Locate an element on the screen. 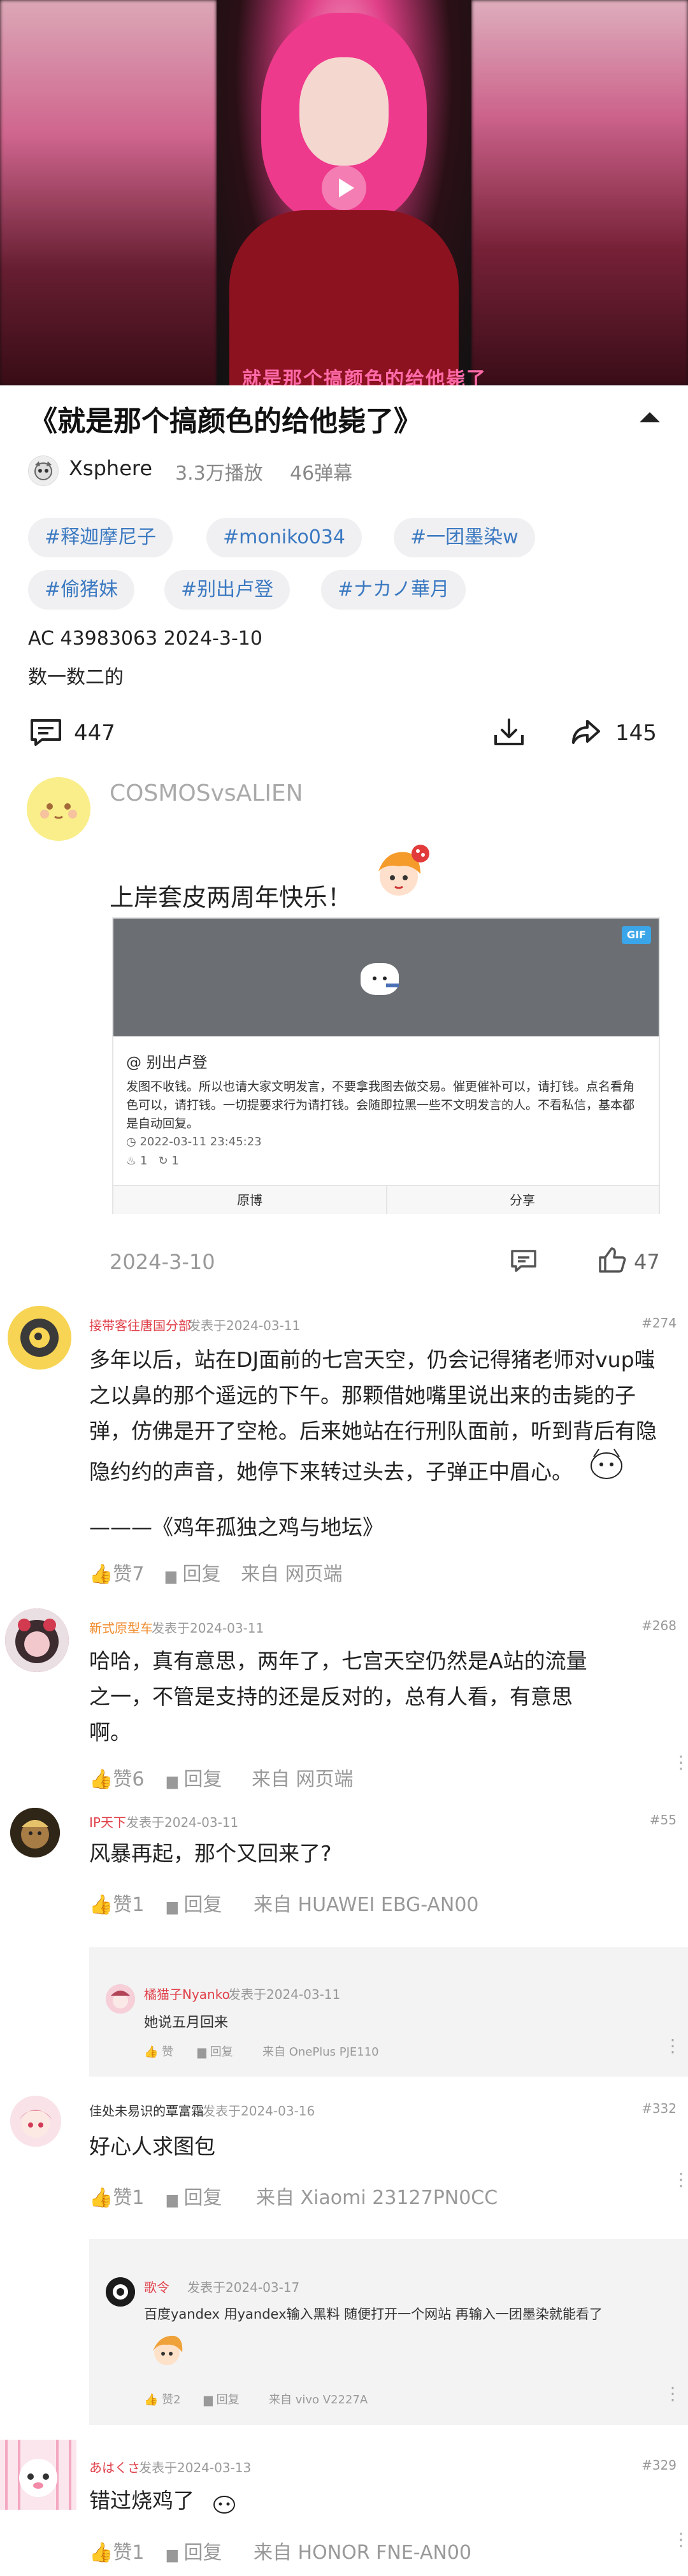 This screenshot has width=688, height=2576. reply-username: 橘猫子Nyanko is located at coordinates (187, 1994).